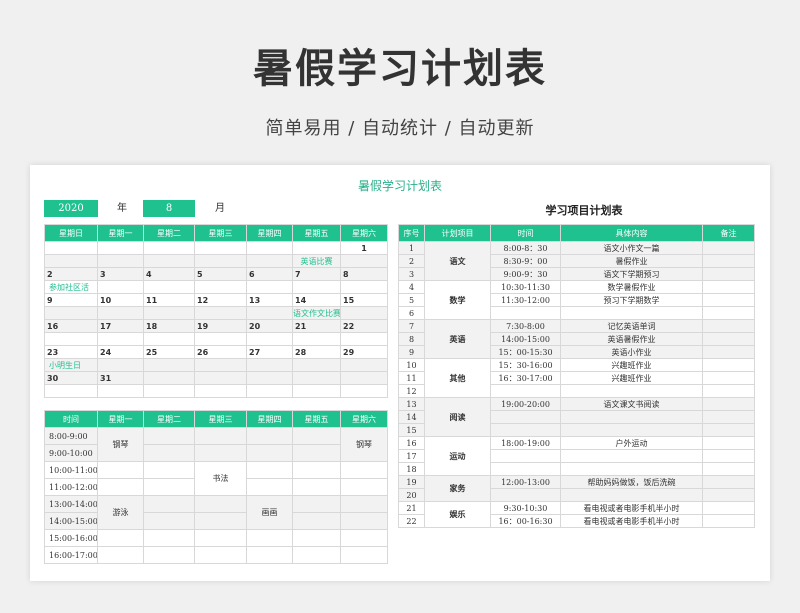 The image size is (800, 613). Describe the element at coordinates (120, 352) in the screenshot. I see `calendar-day: 24` at that location.